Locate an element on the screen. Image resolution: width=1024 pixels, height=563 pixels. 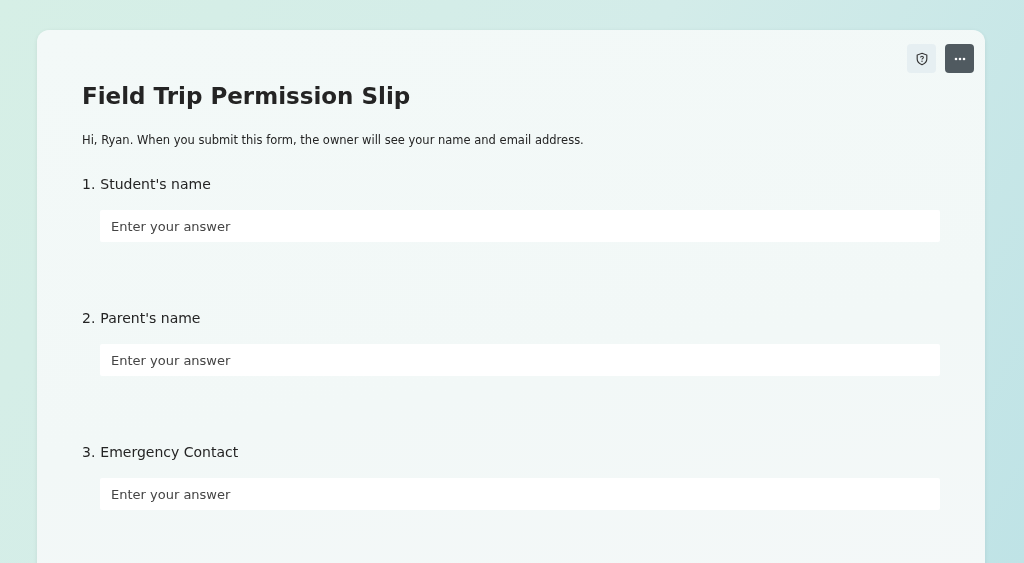
question-number: 3. is located at coordinates (89, 452).